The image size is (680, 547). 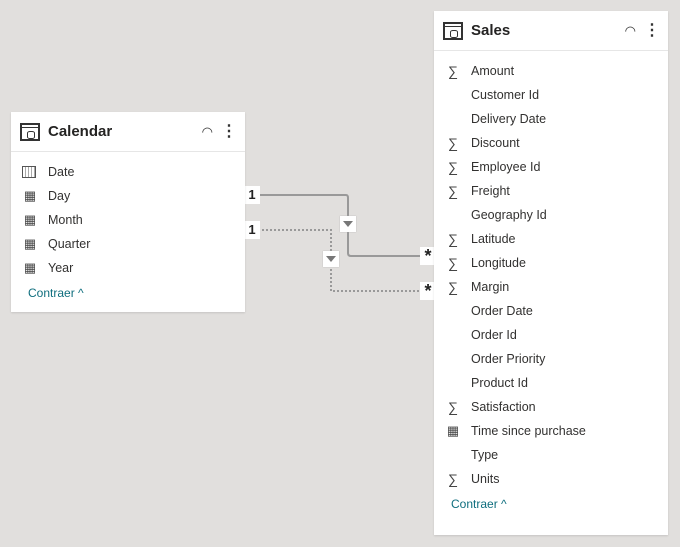 What do you see at coordinates (506, 167) in the screenshot?
I see `field-label: Employee Id` at bounding box center [506, 167].